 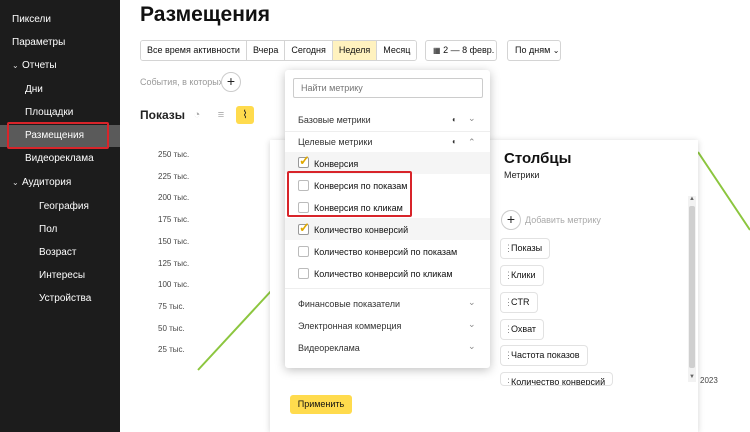 What do you see at coordinates (304, 228) in the screenshot?
I see `checkbox-conversions-count` at bounding box center [304, 228].